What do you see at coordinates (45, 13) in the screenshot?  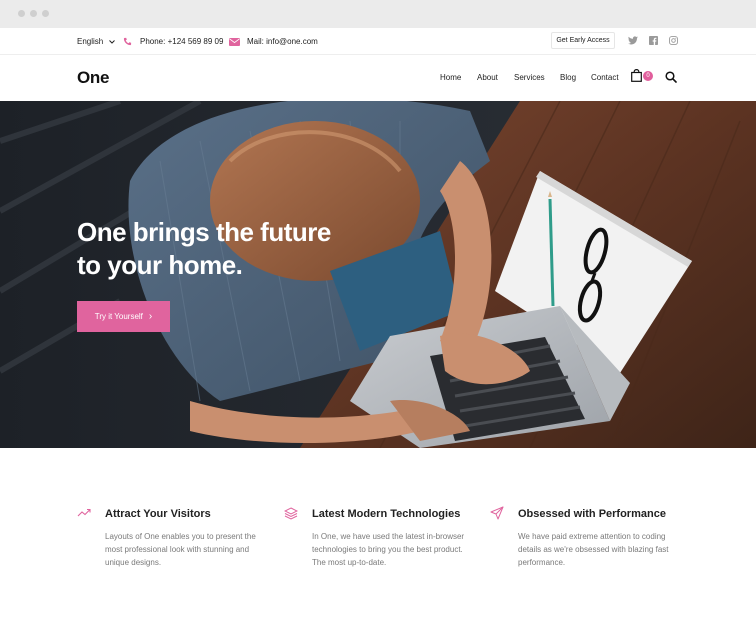 I see `window-maximize-dot` at bounding box center [45, 13].